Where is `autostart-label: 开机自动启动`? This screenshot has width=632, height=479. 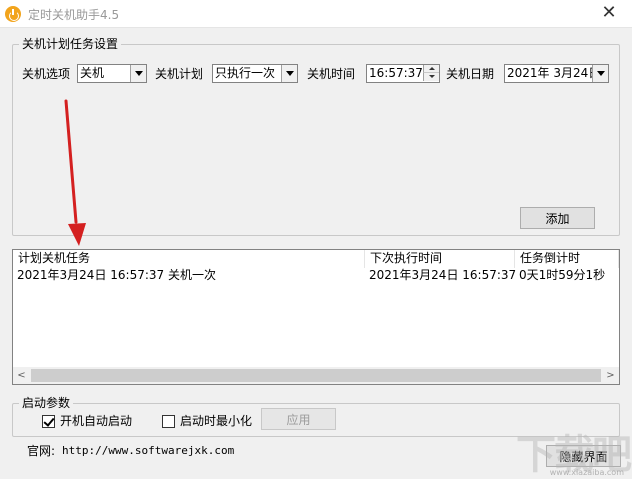
autostart-label: 开机自动启动 is located at coordinates (96, 421).